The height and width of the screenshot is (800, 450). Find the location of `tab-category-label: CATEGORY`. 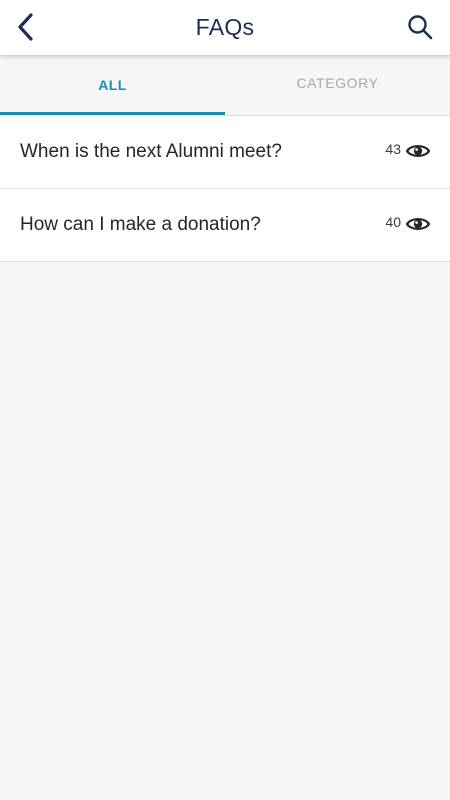

tab-category-label: CATEGORY is located at coordinates (337, 83).